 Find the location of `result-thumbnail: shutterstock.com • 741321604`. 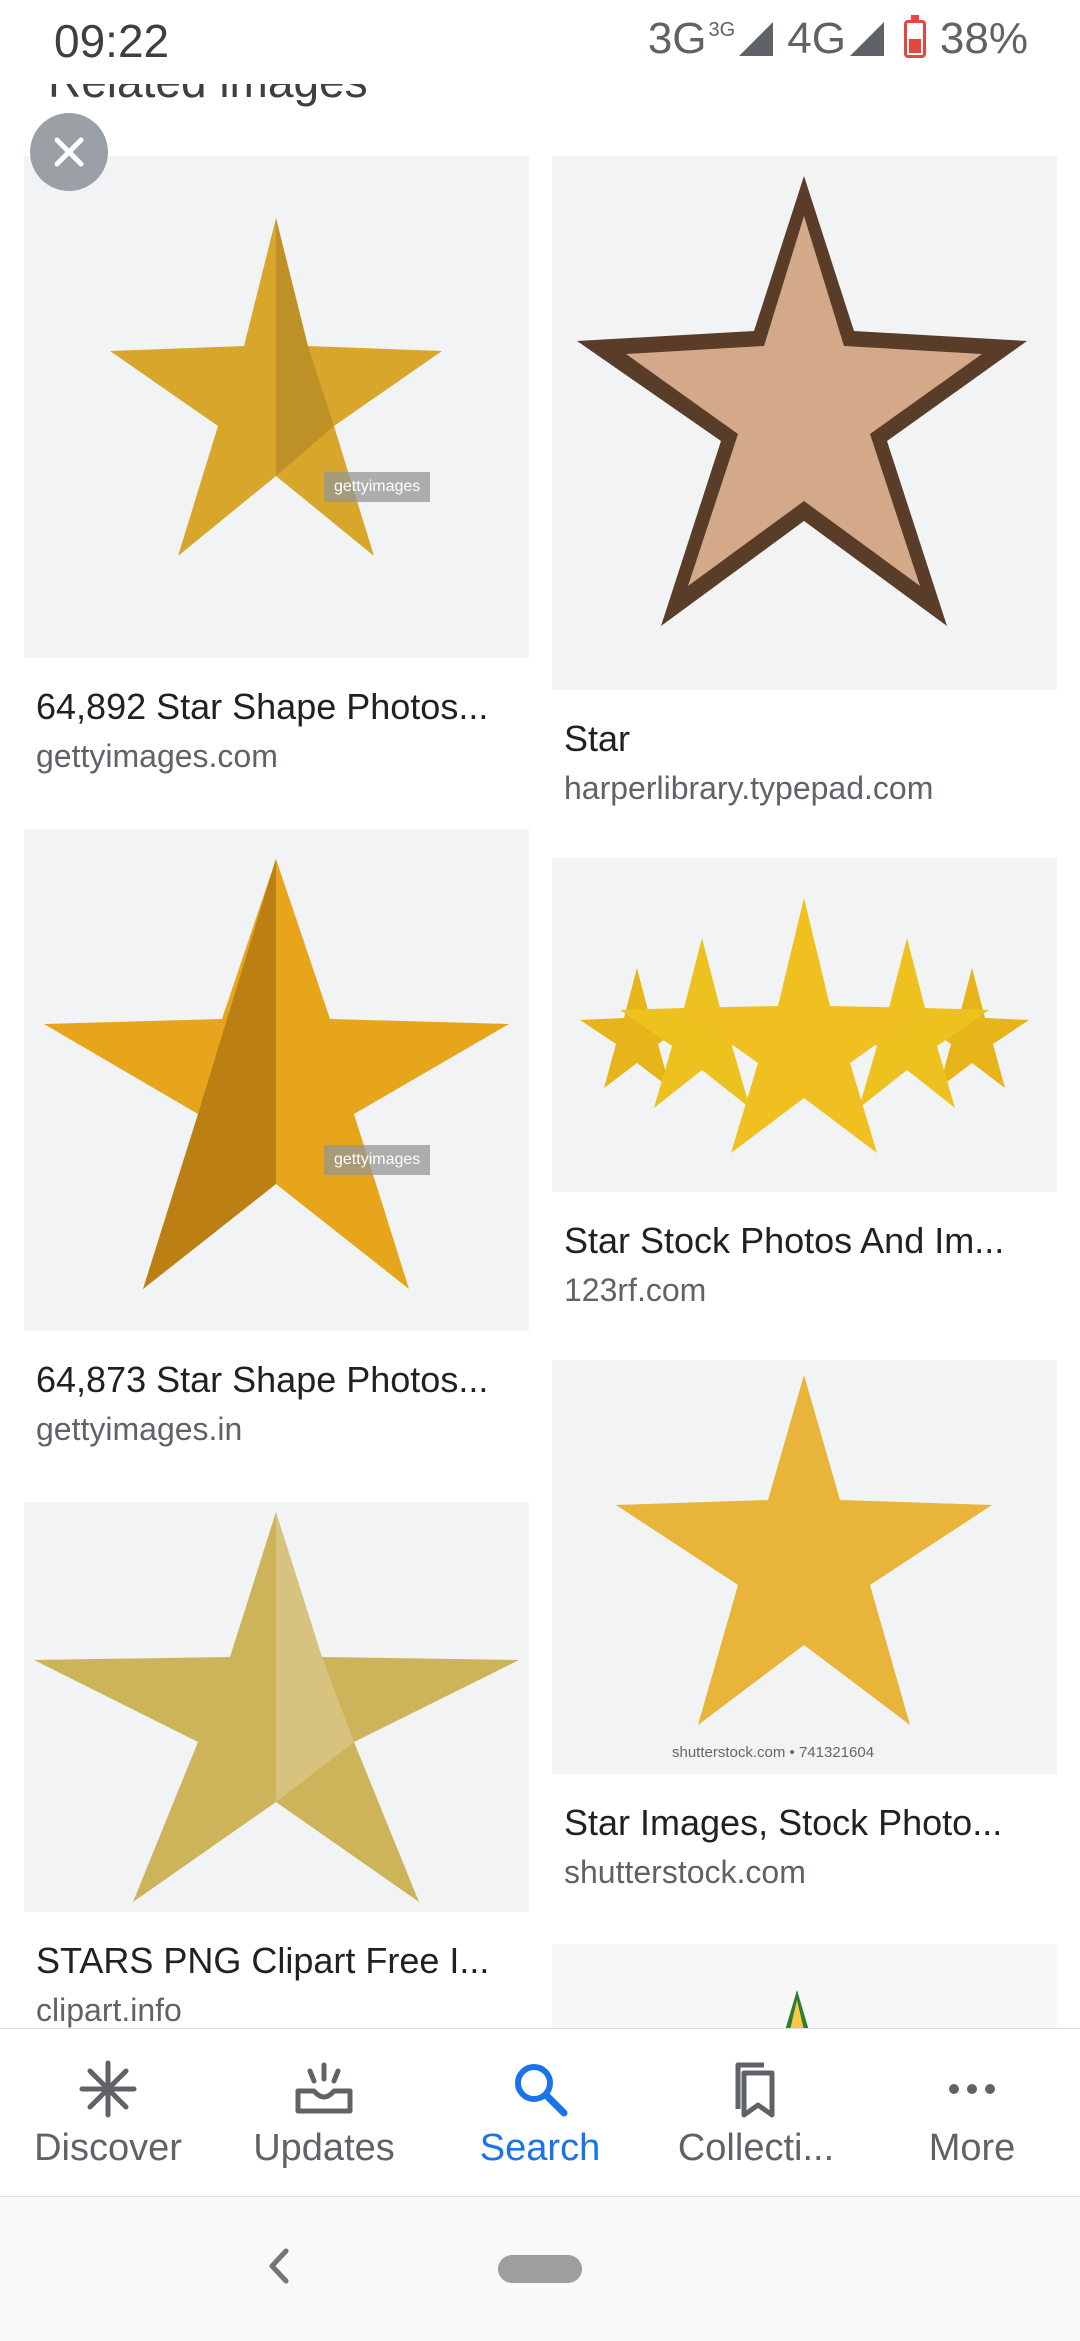

result-thumbnail: shutterstock.com • 741321604 is located at coordinates (804, 1567).